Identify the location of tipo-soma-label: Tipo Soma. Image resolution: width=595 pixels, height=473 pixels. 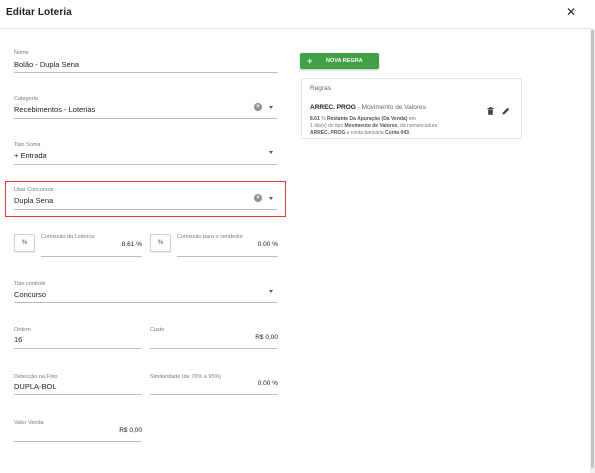
(27, 145).